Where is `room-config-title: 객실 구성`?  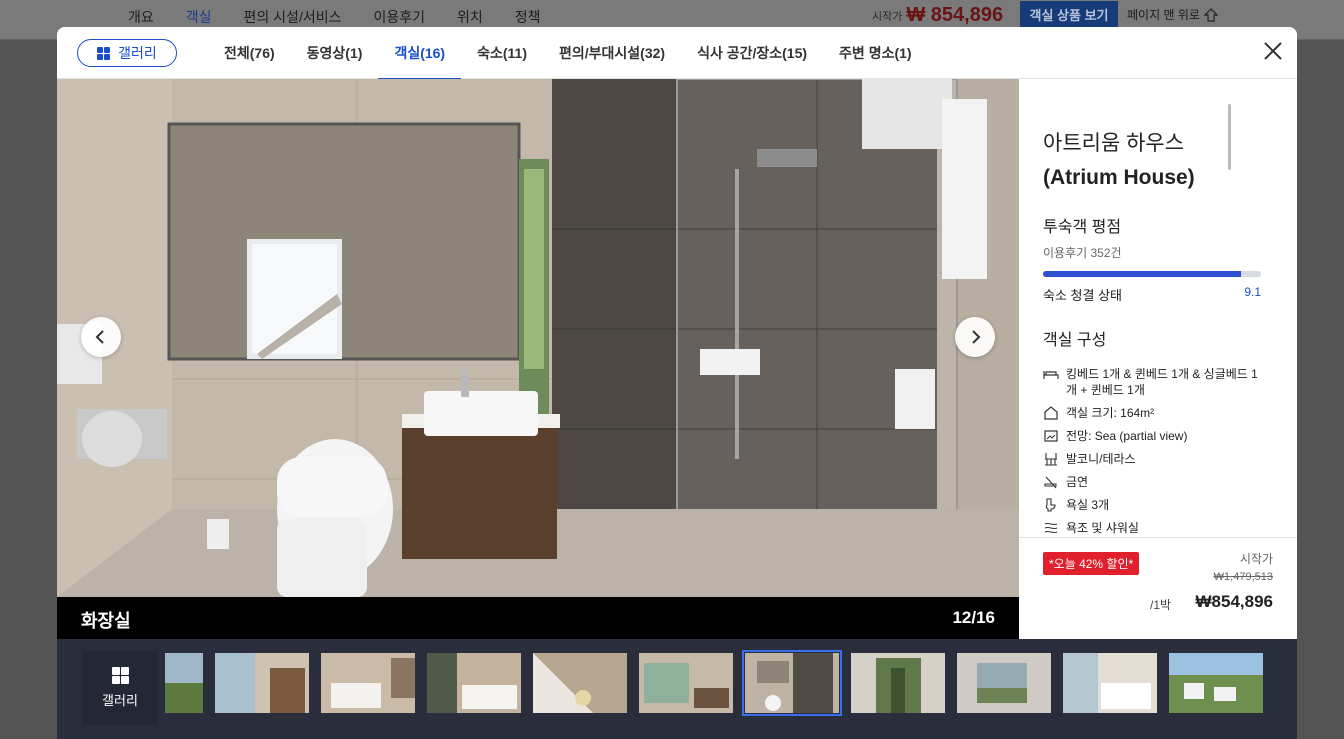
room-config-title: 객실 구성 is located at coordinates (1075, 340).